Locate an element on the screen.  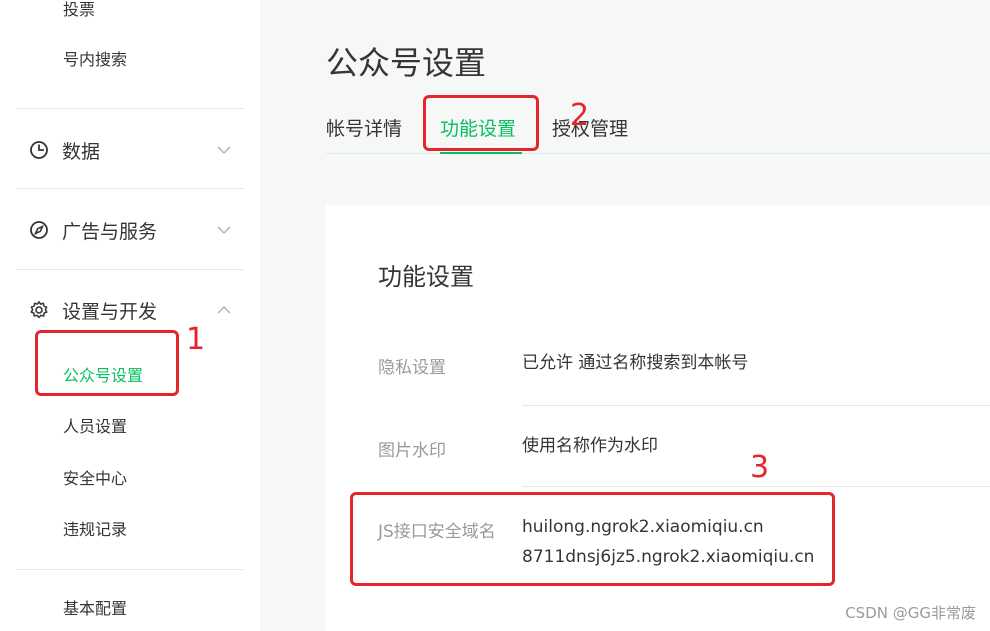
compass-icon is located at coordinates (39, 230).